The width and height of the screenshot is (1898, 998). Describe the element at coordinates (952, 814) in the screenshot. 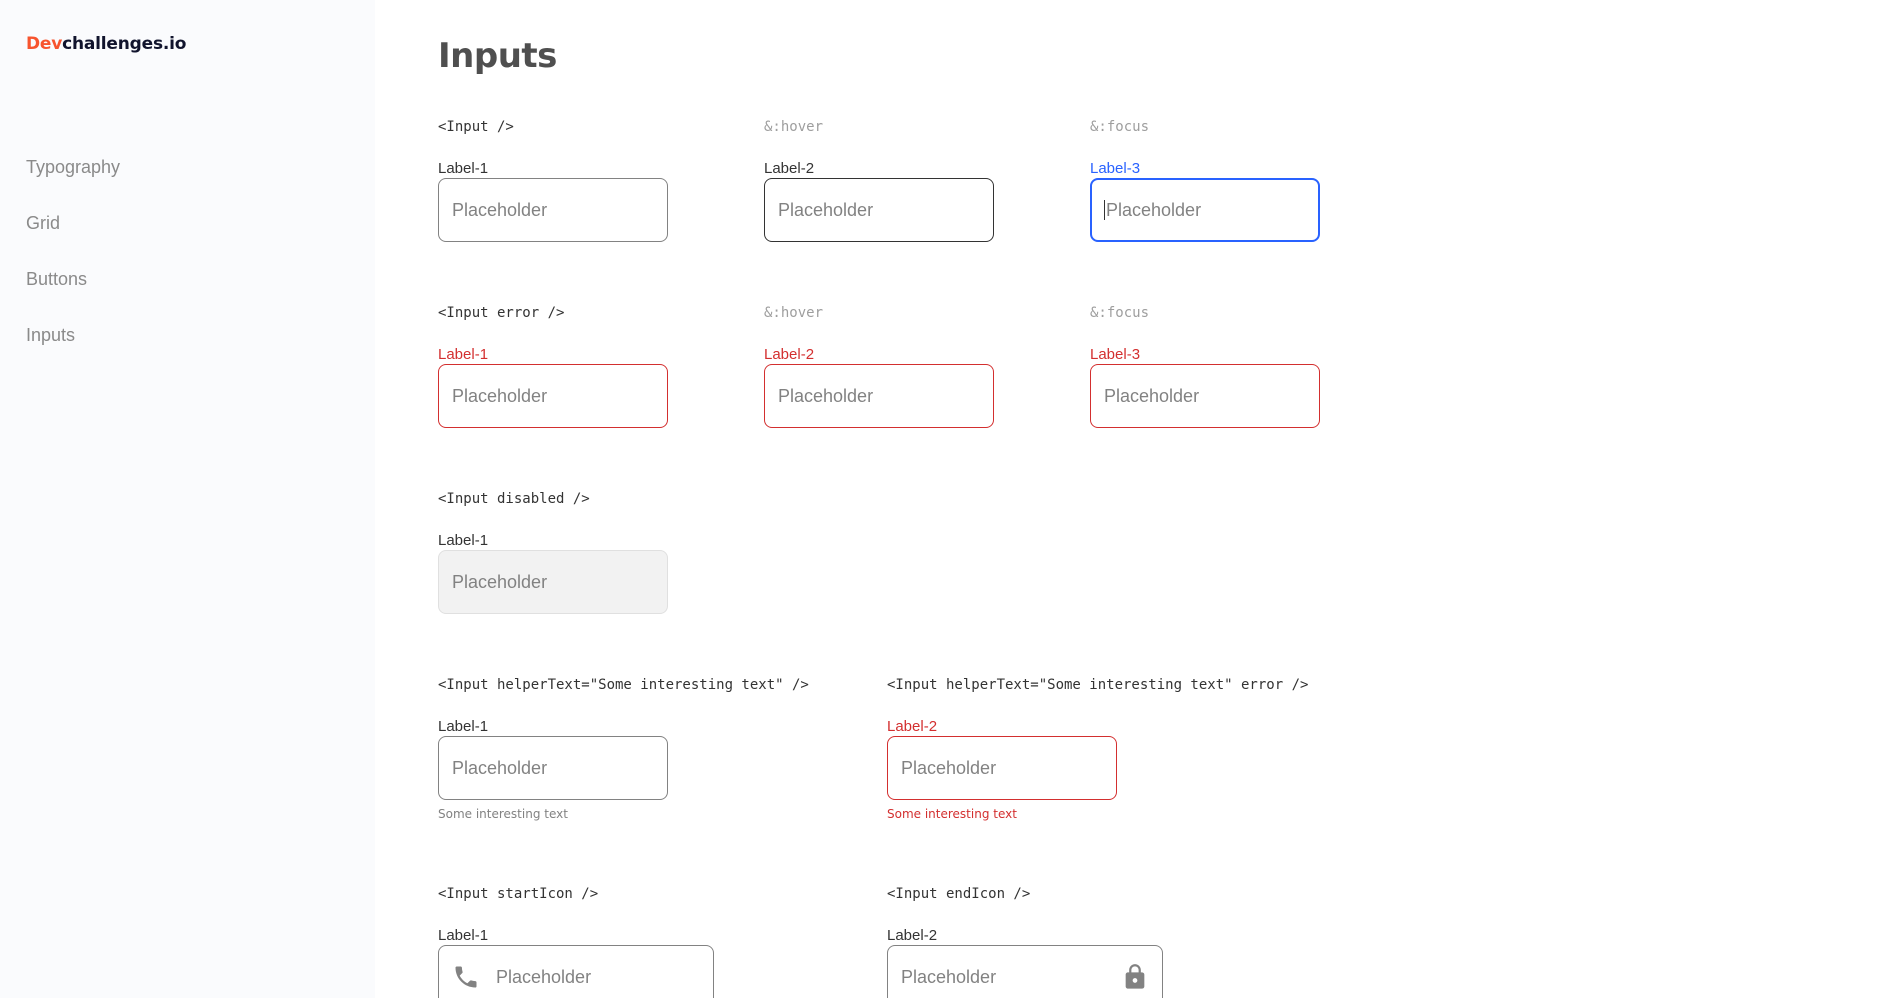

I see `helper-text-error: Some interesting text` at that location.